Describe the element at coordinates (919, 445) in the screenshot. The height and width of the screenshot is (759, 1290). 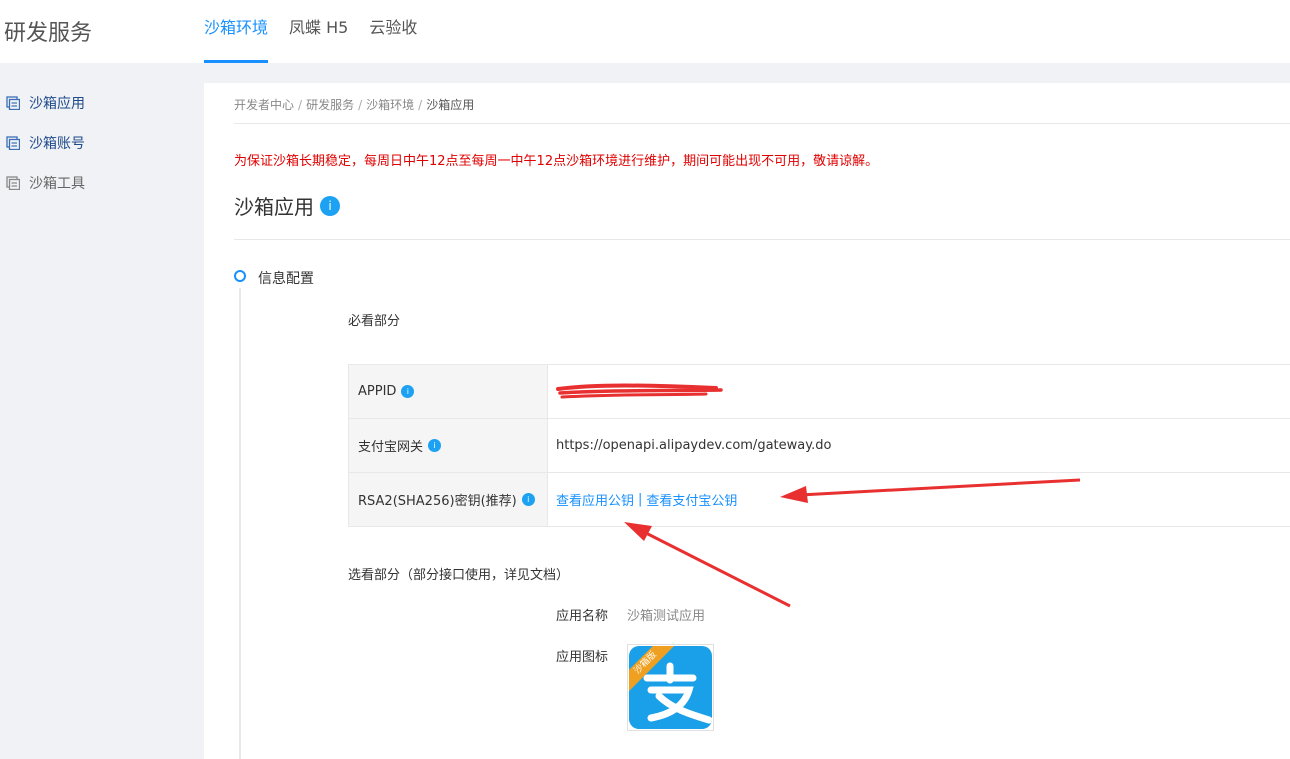
I see `row-value: https://openapi.alipaydev.com/gateway.do` at that location.